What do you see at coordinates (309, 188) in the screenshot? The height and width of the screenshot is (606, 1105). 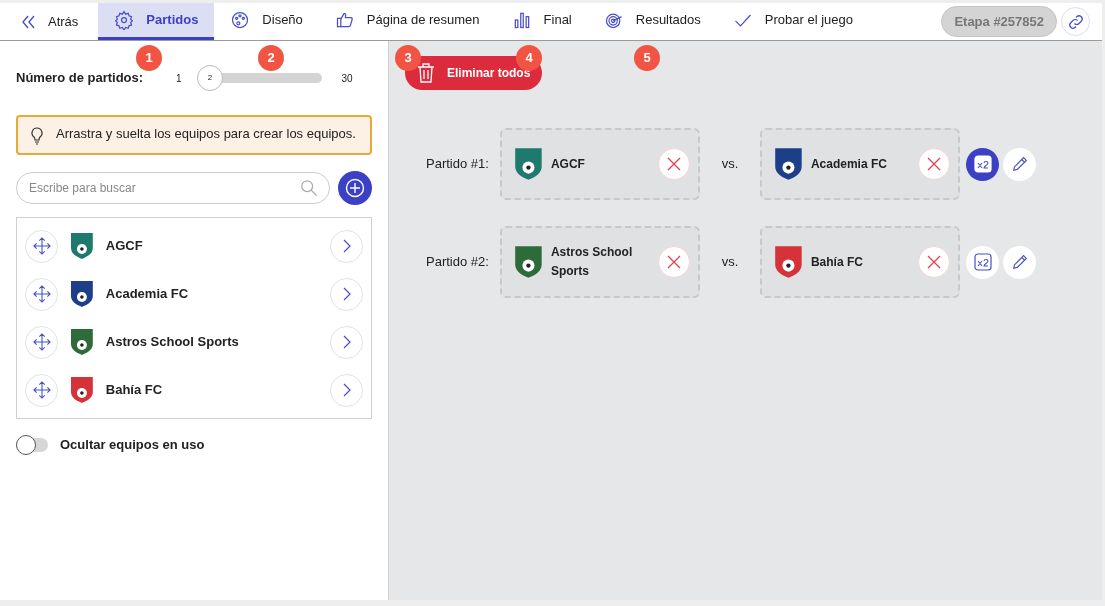 I see `search-icon` at bounding box center [309, 188].